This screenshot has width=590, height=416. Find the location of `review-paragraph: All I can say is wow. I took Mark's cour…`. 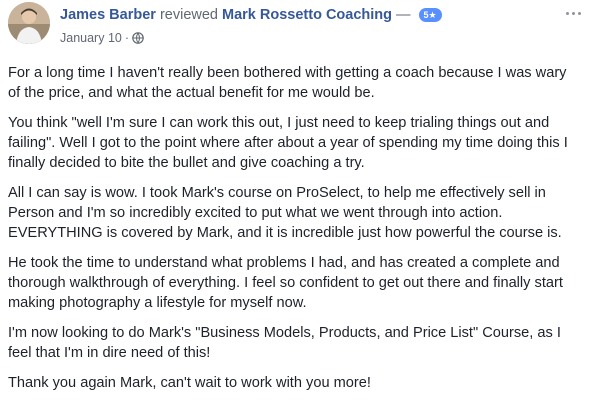

review-paragraph: All I can say is wow. I took Mark's cour… is located at coordinates (285, 213).